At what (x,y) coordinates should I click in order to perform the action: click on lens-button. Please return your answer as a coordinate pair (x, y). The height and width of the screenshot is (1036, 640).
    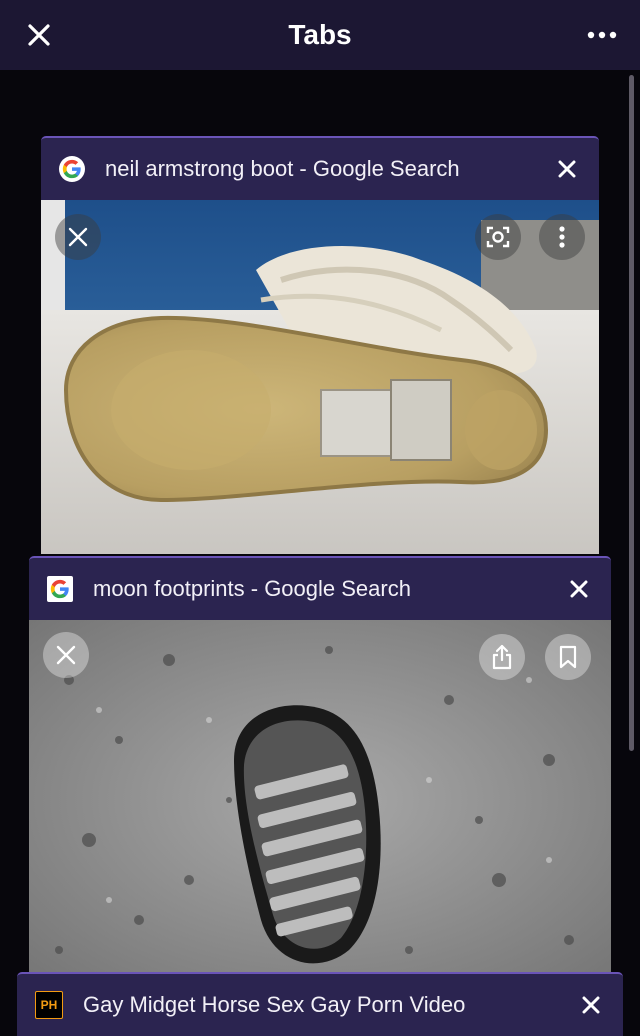
    Looking at the image, I should click on (498, 237).